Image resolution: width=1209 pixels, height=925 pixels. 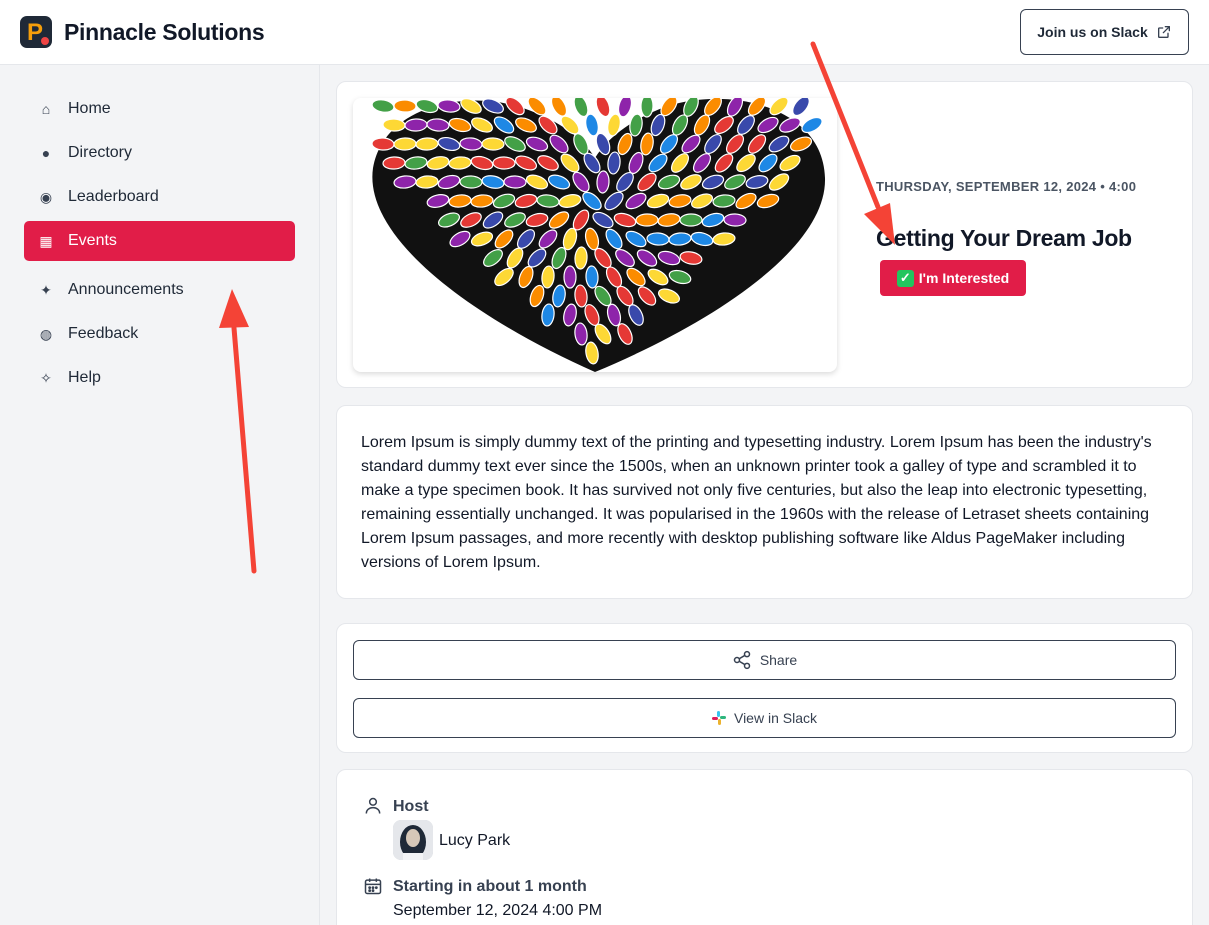 I want to click on share-icon, so click(x=742, y=660).